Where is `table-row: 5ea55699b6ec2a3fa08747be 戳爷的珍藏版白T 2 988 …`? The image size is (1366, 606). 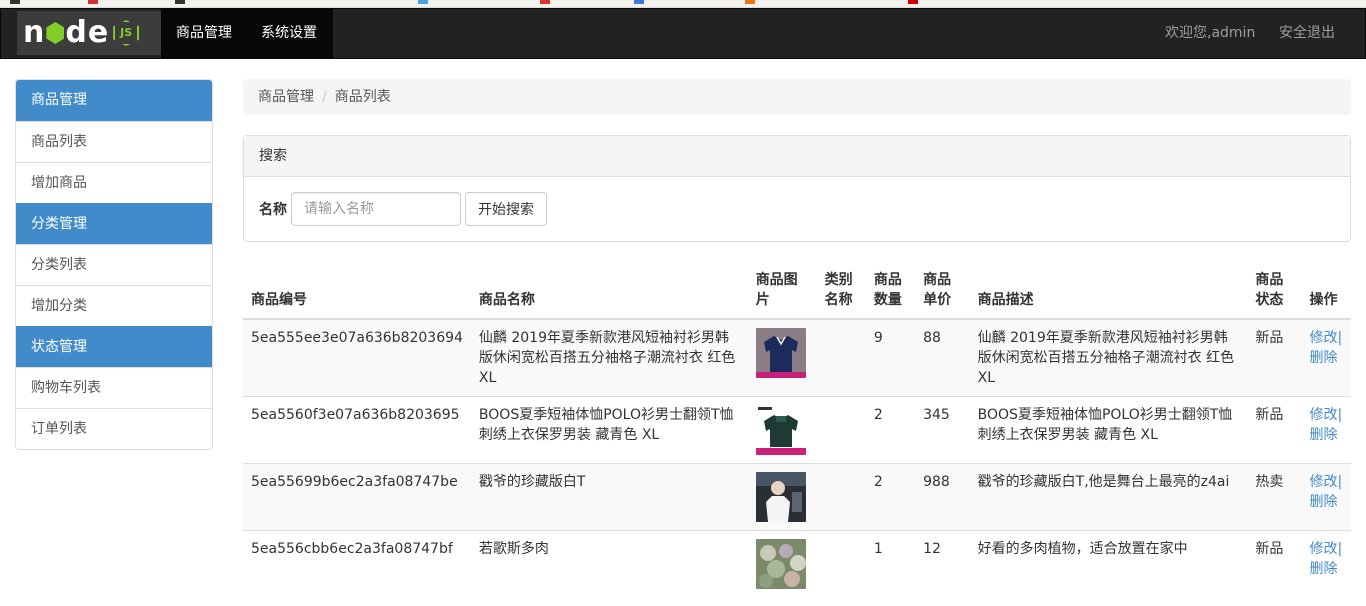
table-row: 5ea55699b6ec2a3fa08747be 戳爷的珍藏版白T 2 988 … is located at coordinates (797, 497).